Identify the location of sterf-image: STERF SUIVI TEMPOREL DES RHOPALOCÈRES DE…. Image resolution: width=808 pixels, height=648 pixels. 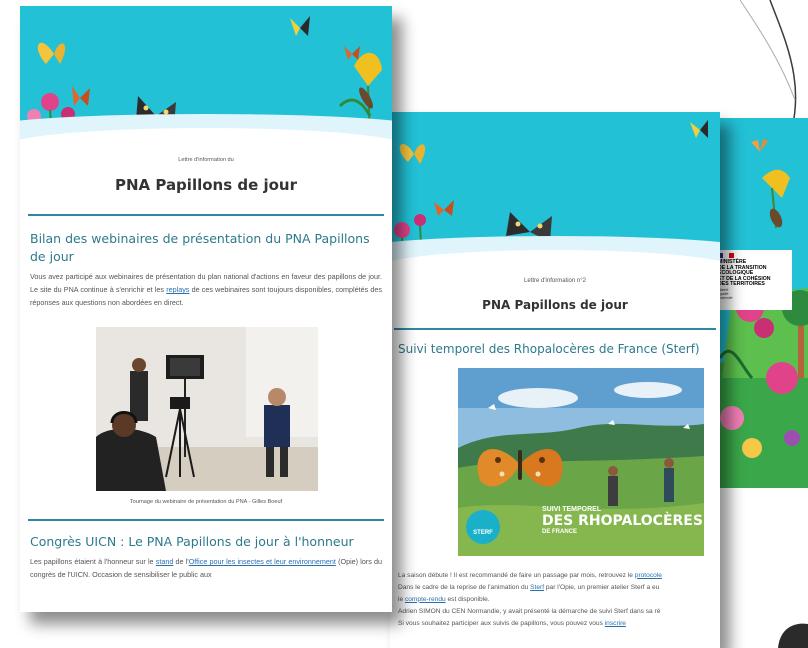
(581, 461).